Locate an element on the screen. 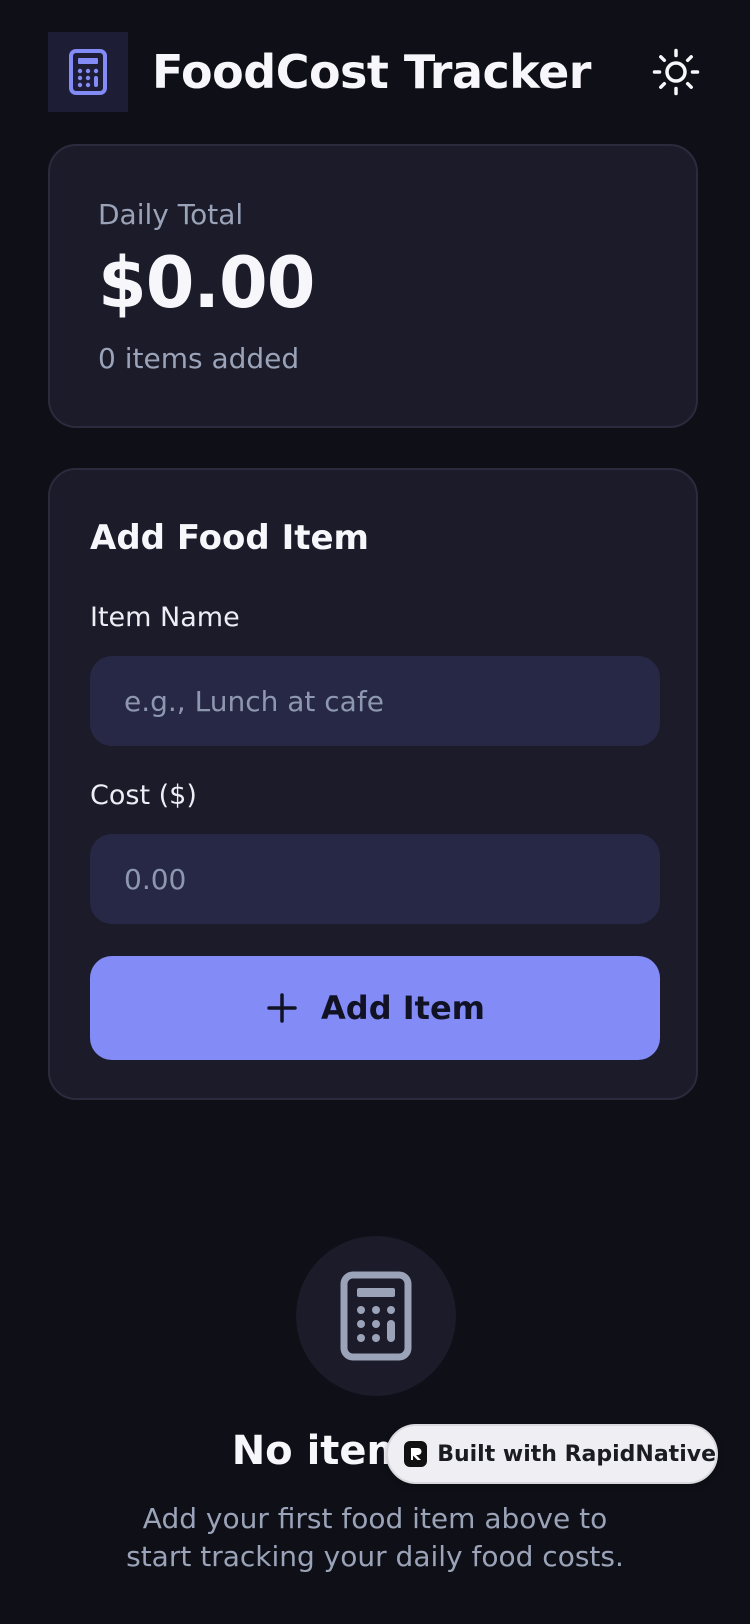 The height and width of the screenshot is (1624, 750). theme-toggle-button is located at coordinates (676, 72).